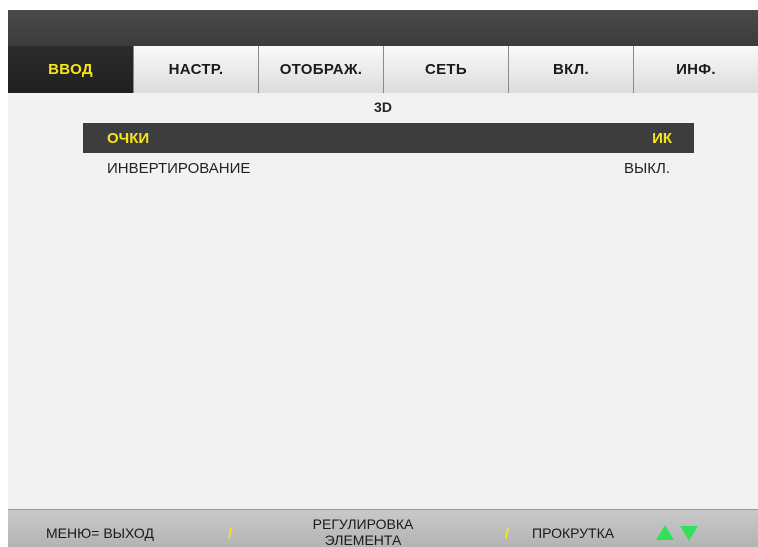 This screenshot has width=758, height=547. What do you see at coordinates (363, 524) in the screenshot?
I see `help-adjust-line1: РЕГУЛИРОВКА` at bounding box center [363, 524].